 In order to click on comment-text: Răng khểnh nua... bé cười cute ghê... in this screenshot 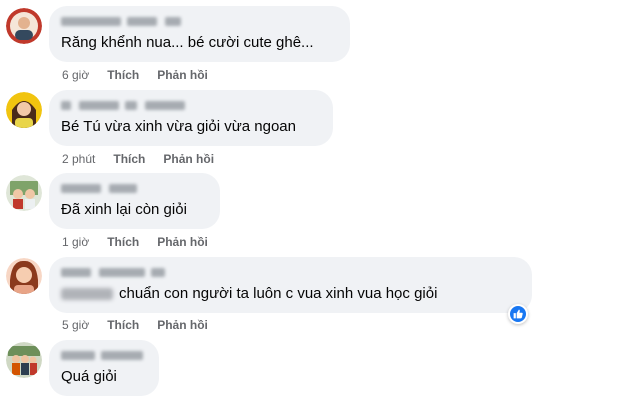, I will do `click(187, 42)`.